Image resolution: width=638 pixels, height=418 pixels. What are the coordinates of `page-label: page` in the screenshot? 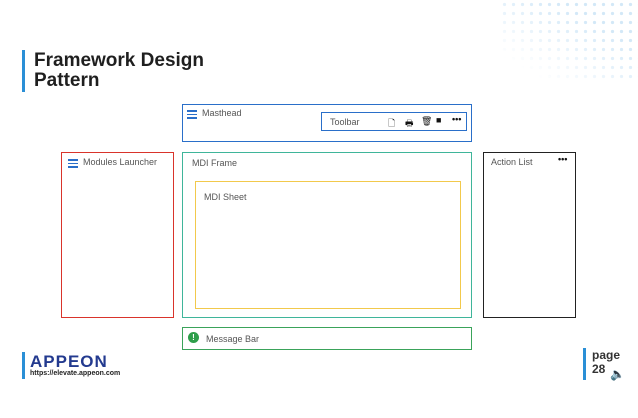 It's located at (606, 355).